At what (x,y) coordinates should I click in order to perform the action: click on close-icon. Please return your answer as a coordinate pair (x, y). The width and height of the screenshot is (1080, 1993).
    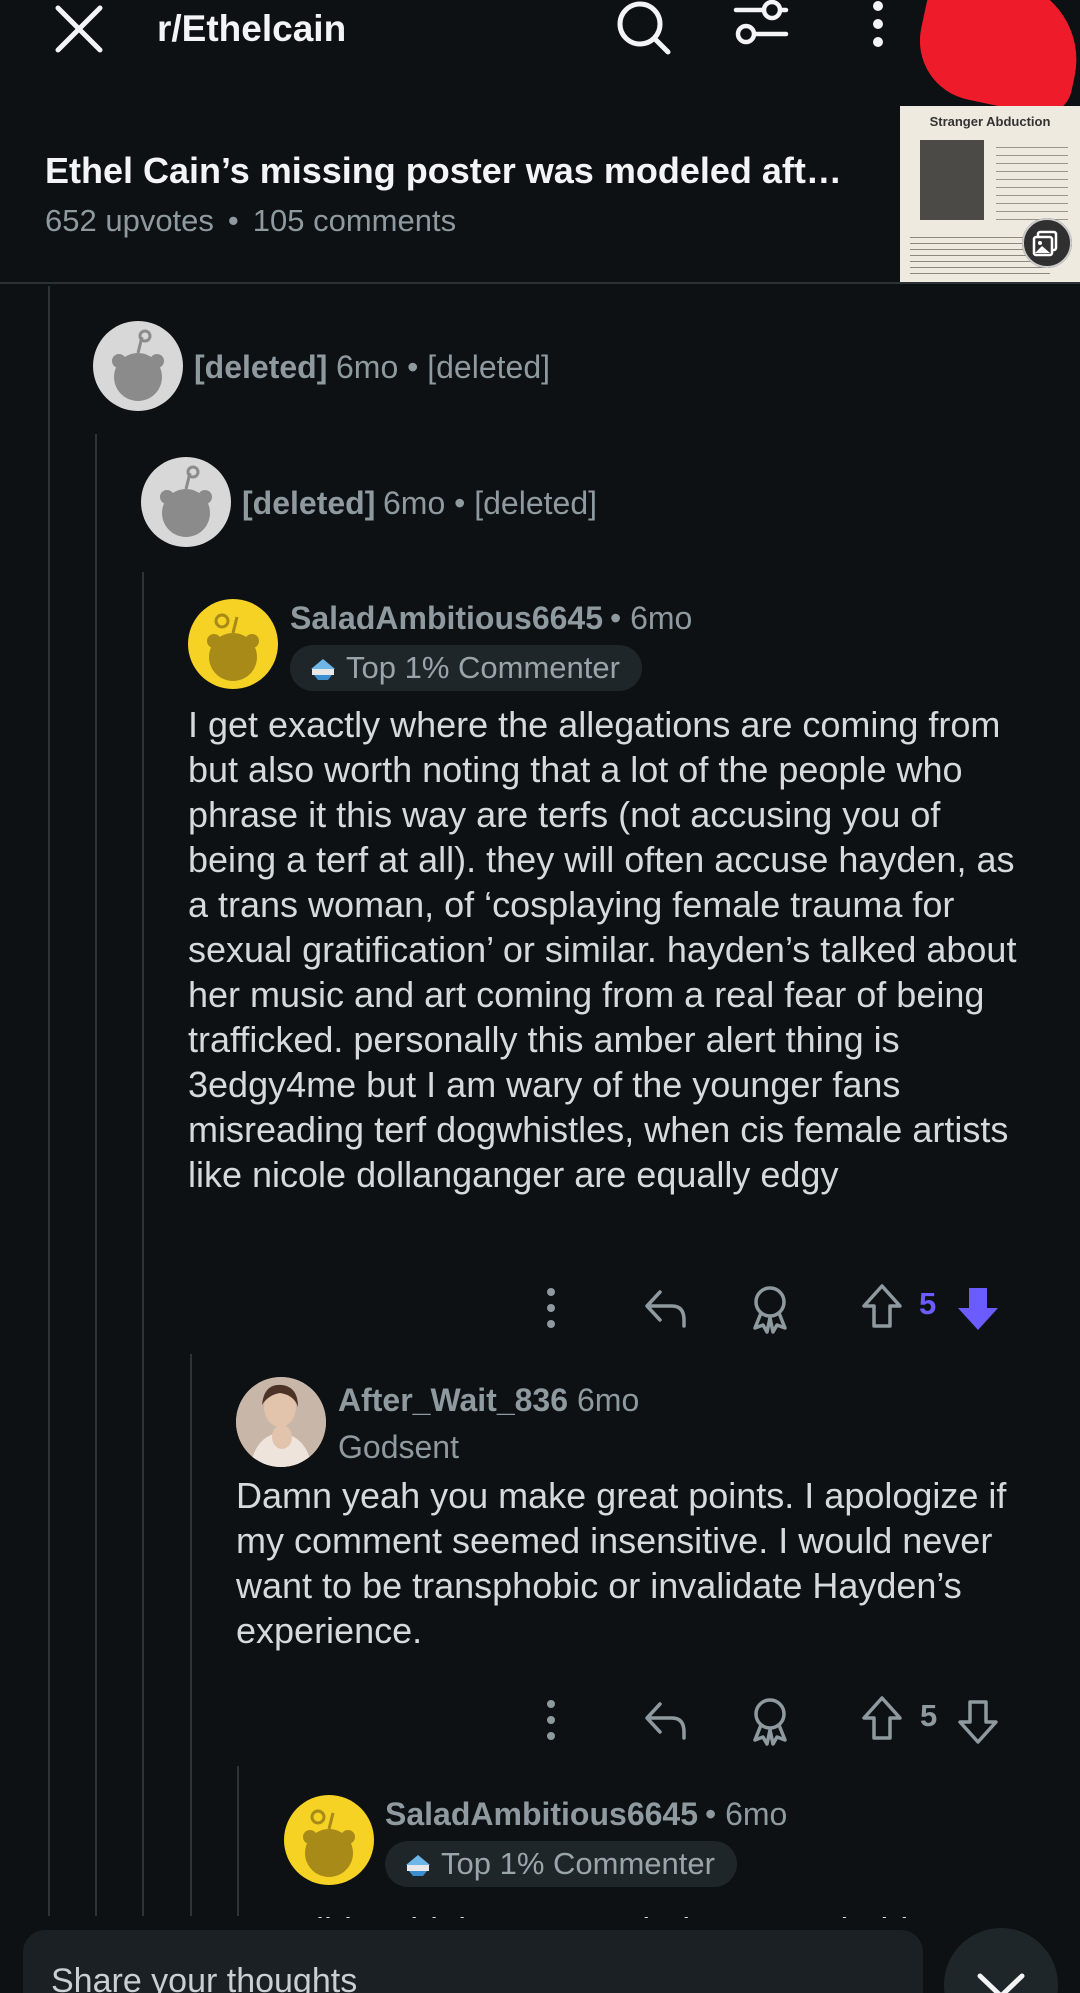
    Looking at the image, I should click on (79, 29).